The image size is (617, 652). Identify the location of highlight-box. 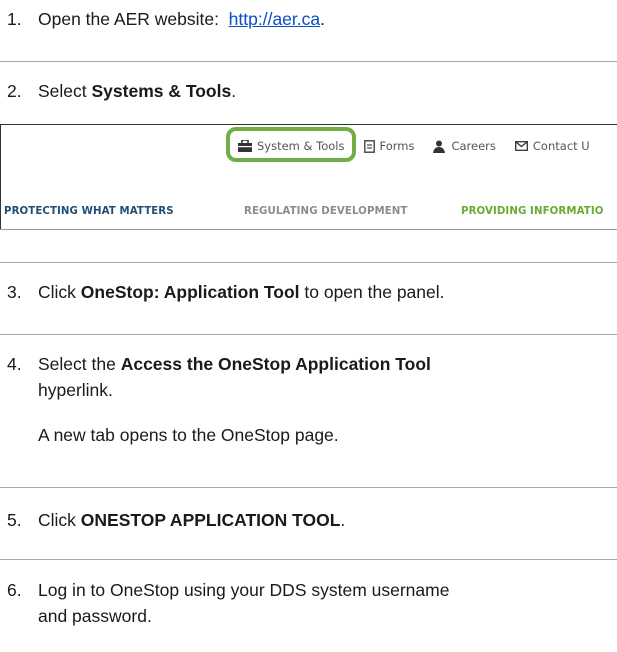
(291, 144).